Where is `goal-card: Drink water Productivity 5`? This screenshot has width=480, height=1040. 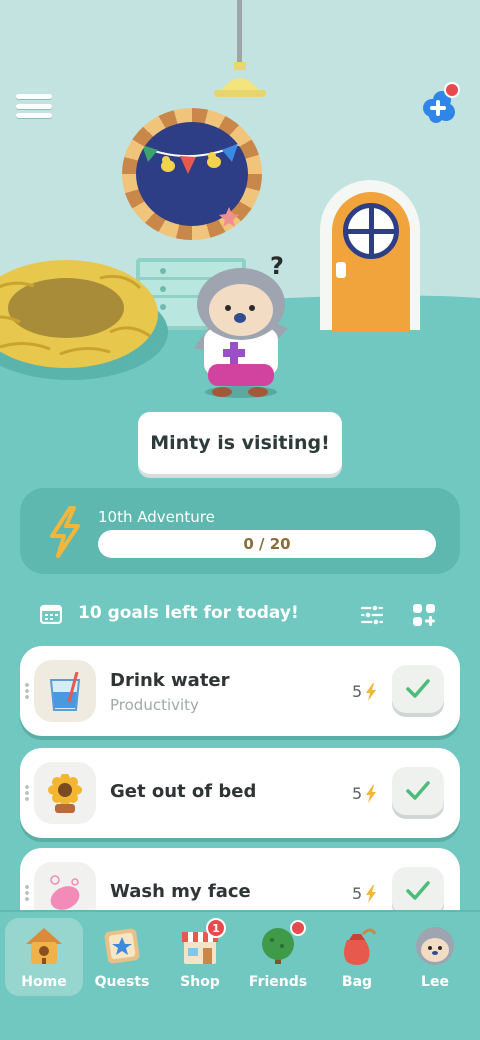 goal-card: Drink water Productivity 5 is located at coordinates (240, 691).